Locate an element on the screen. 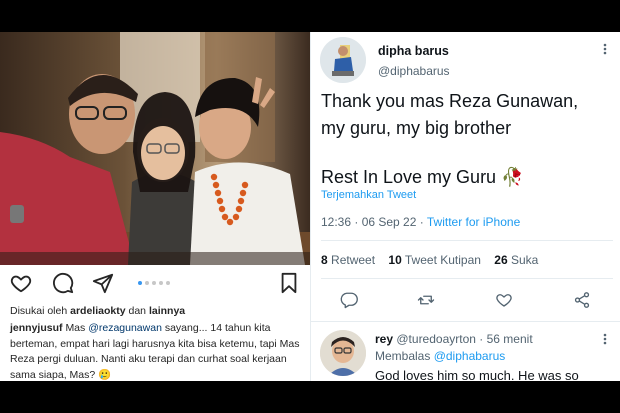 This screenshot has height=413, width=620. retweets-stat: 8 Retweet is located at coordinates (348, 260).